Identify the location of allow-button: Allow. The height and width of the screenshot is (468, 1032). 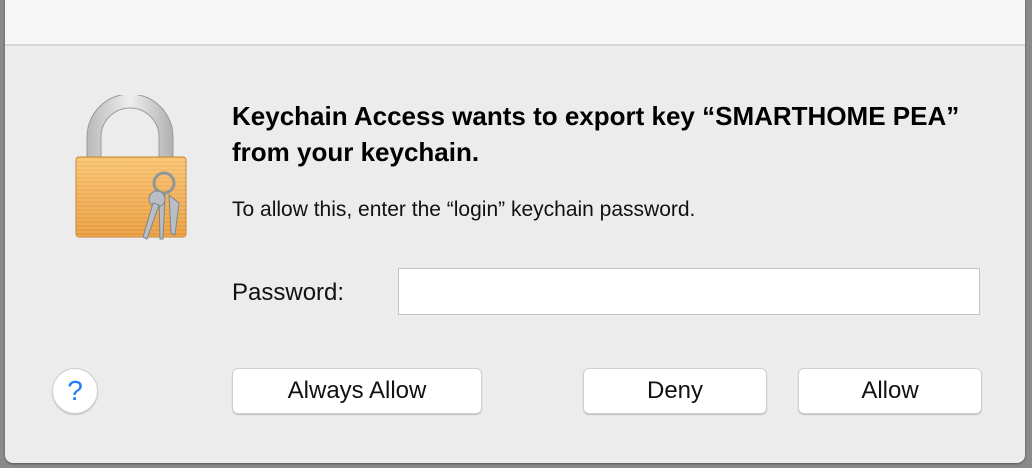
(890, 391).